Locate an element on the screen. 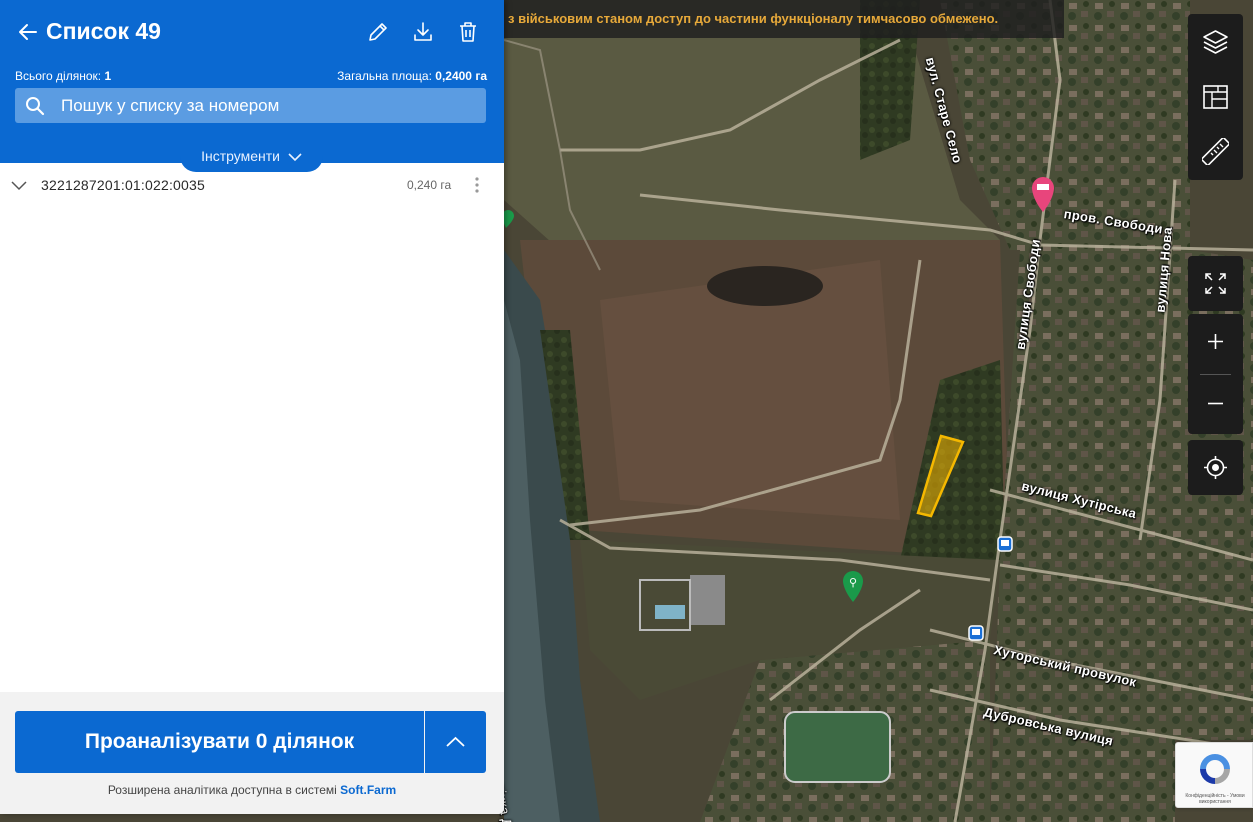 This screenshot has width=1253, height=822. zoom-in-button is located at coordinates (1215, 341).